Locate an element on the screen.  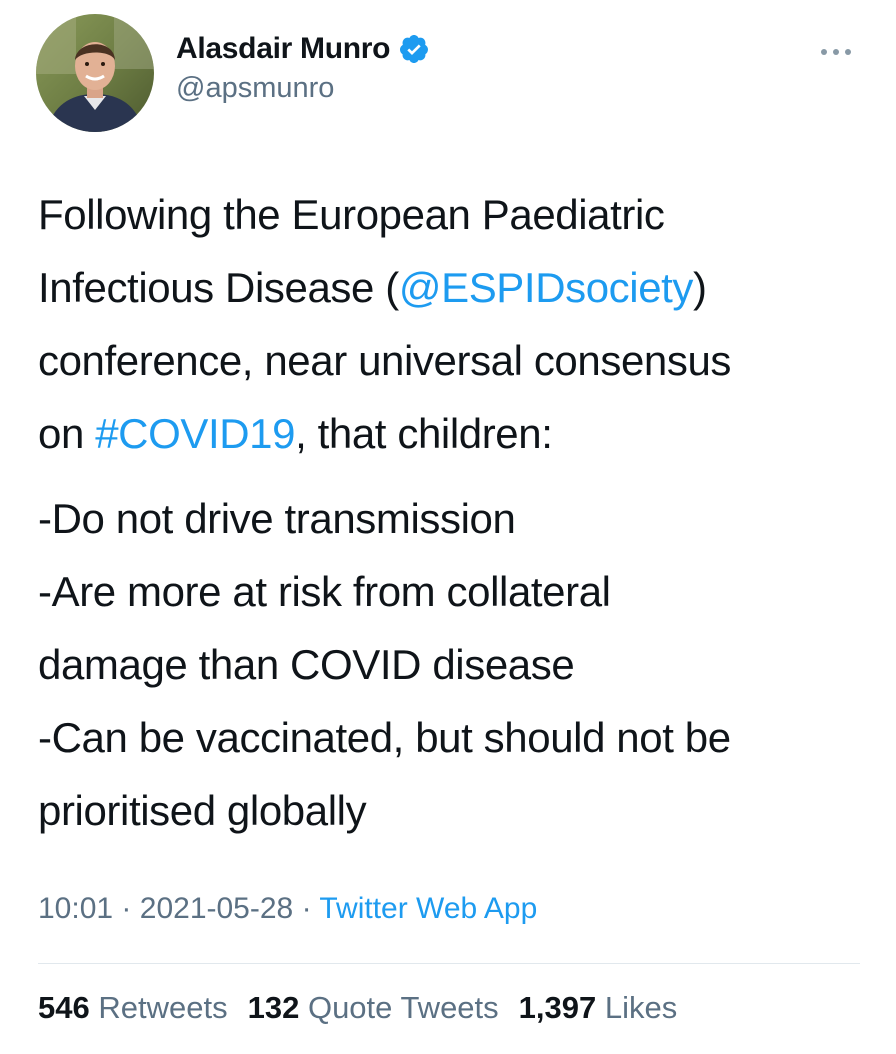
display-name-row: Alasdair Munro is located at coordinates (303, 49).